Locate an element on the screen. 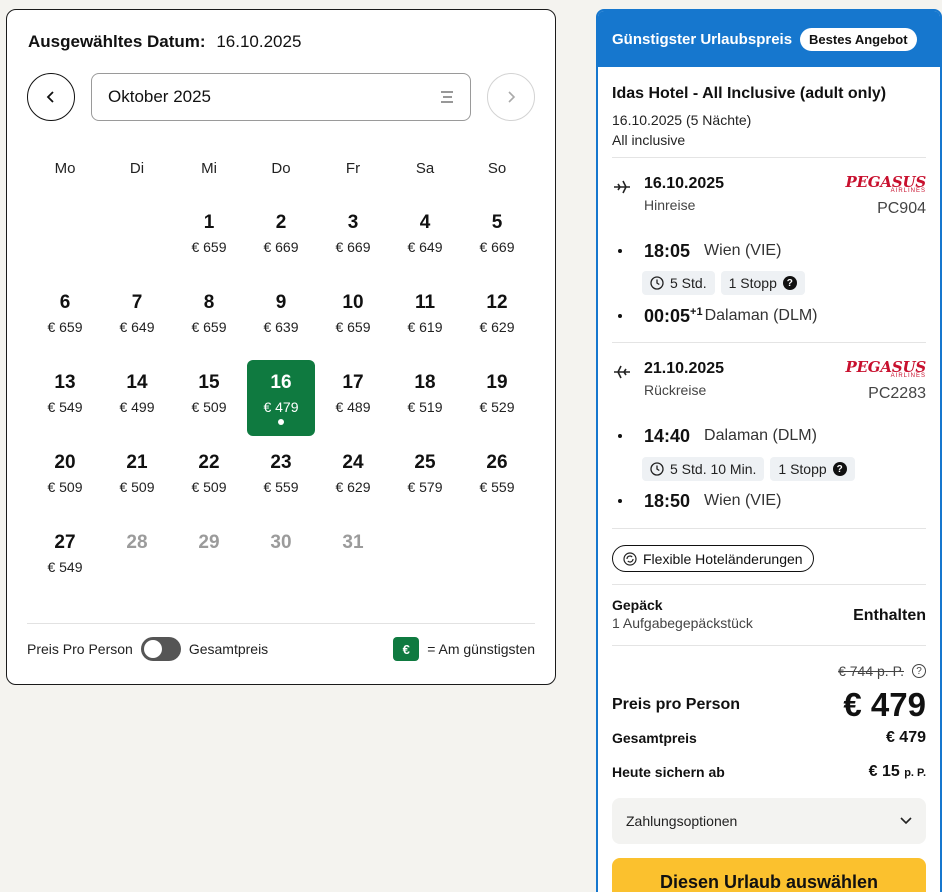 The width and height of the screenshot is (942, 892). day-price: € 529 is located at coordinates (497, 407).